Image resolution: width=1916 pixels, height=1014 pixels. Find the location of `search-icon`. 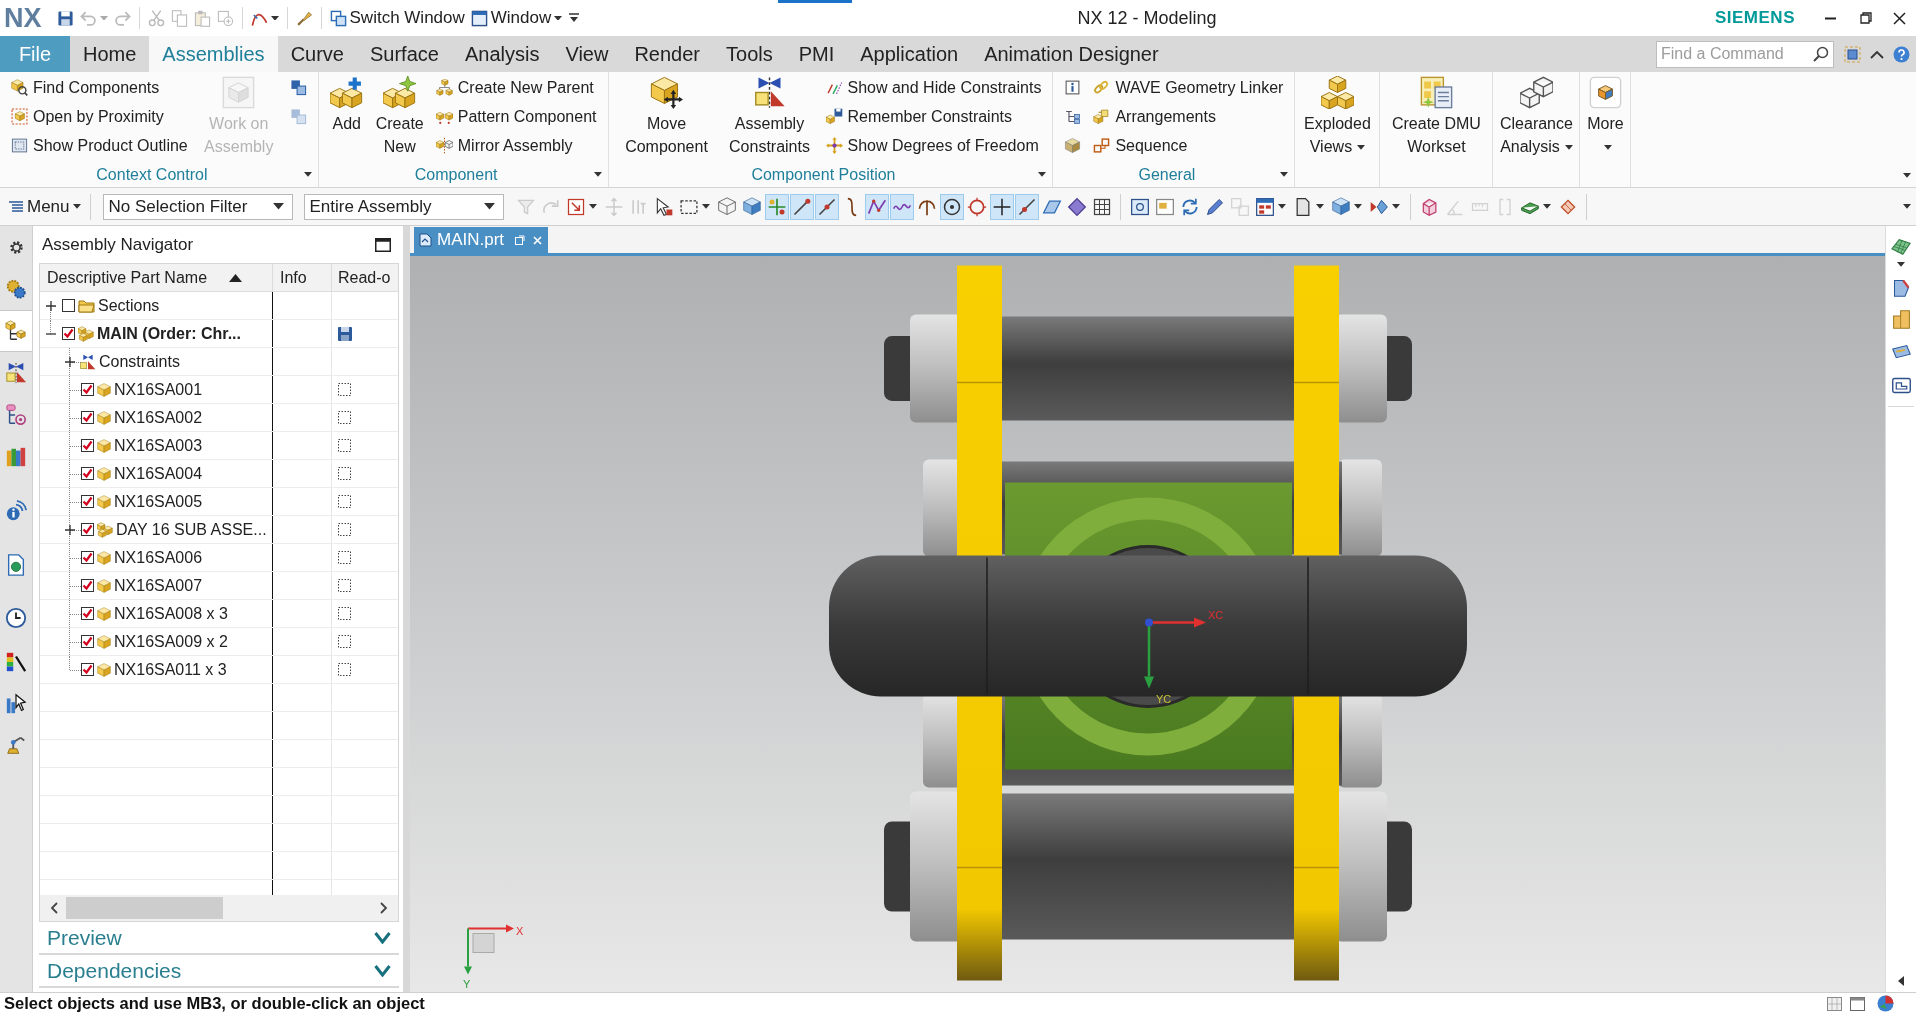

search-icon is located at coordinates (1821, 53).